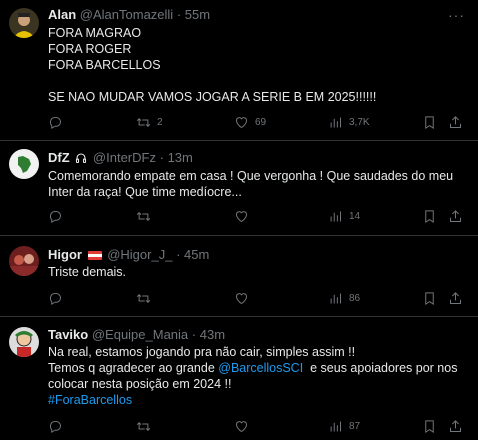 The image size is (478, 440). Describe the element at coordinates (133, 368) in the screenshot. I see `text-segment: Temos q agradecer ao grande` at that location.